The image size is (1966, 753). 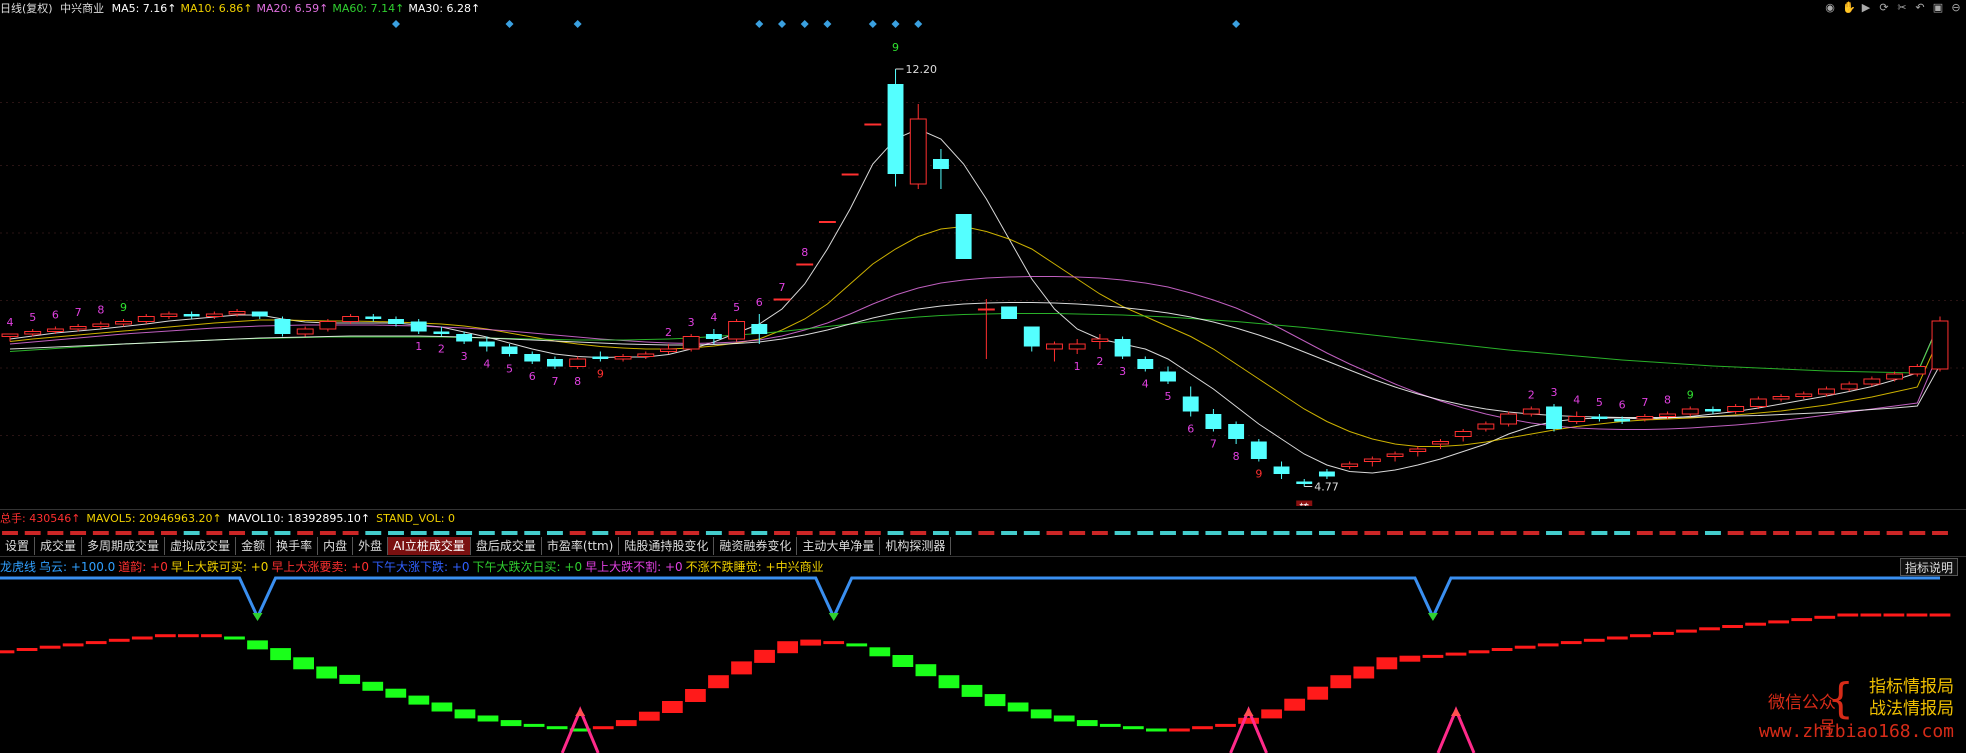 What do you see at coordinates (1928, 567) in the screenshot?
I see `indicator-help-button: 指标说明` at bounding box center [1928, 567].